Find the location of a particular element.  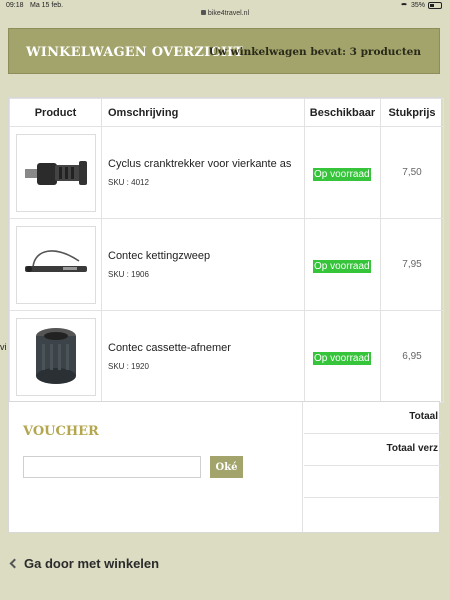

column-header-availability: Beschikbaar is located at coordinates (342, 112).